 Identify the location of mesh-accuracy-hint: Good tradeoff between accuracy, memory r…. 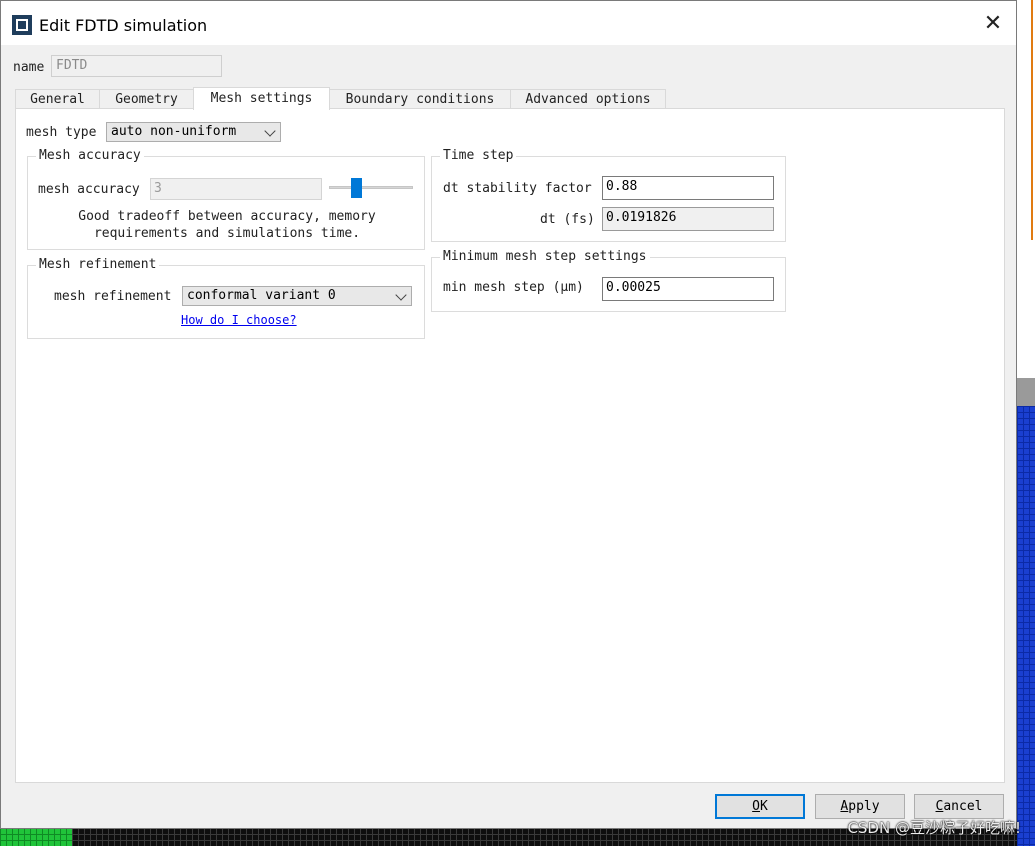
(227, 225).